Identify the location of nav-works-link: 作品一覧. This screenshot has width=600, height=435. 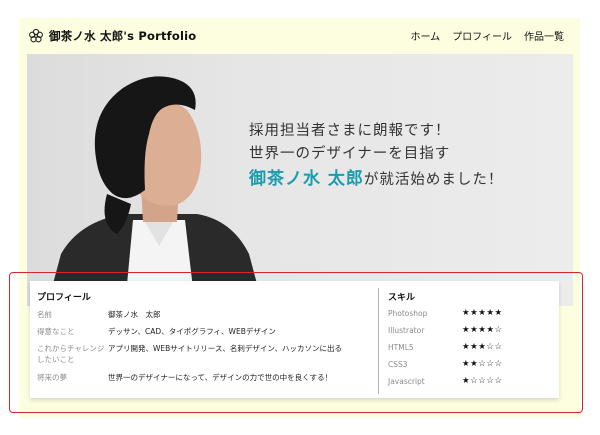
(544, 35).